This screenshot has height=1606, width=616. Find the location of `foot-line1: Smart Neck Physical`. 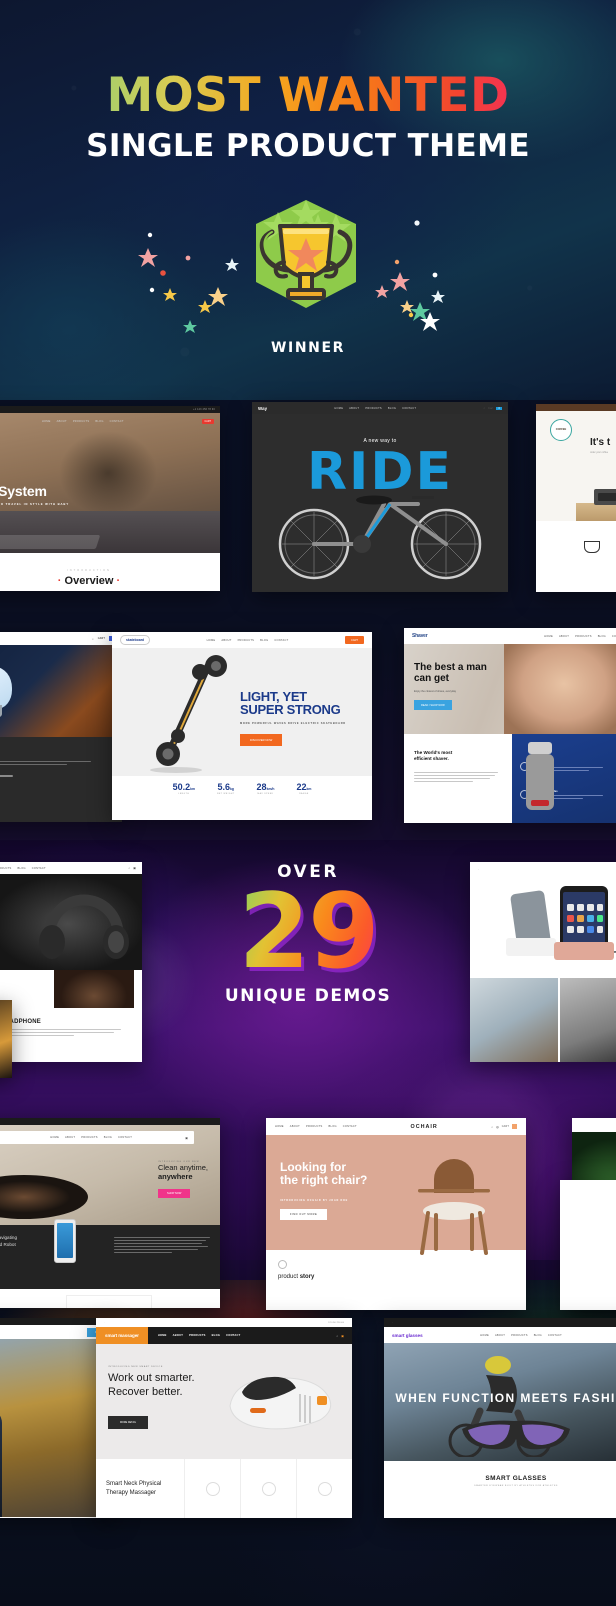

foot-line1: Smart Neck Physical is located at coordinates (134, 1484).